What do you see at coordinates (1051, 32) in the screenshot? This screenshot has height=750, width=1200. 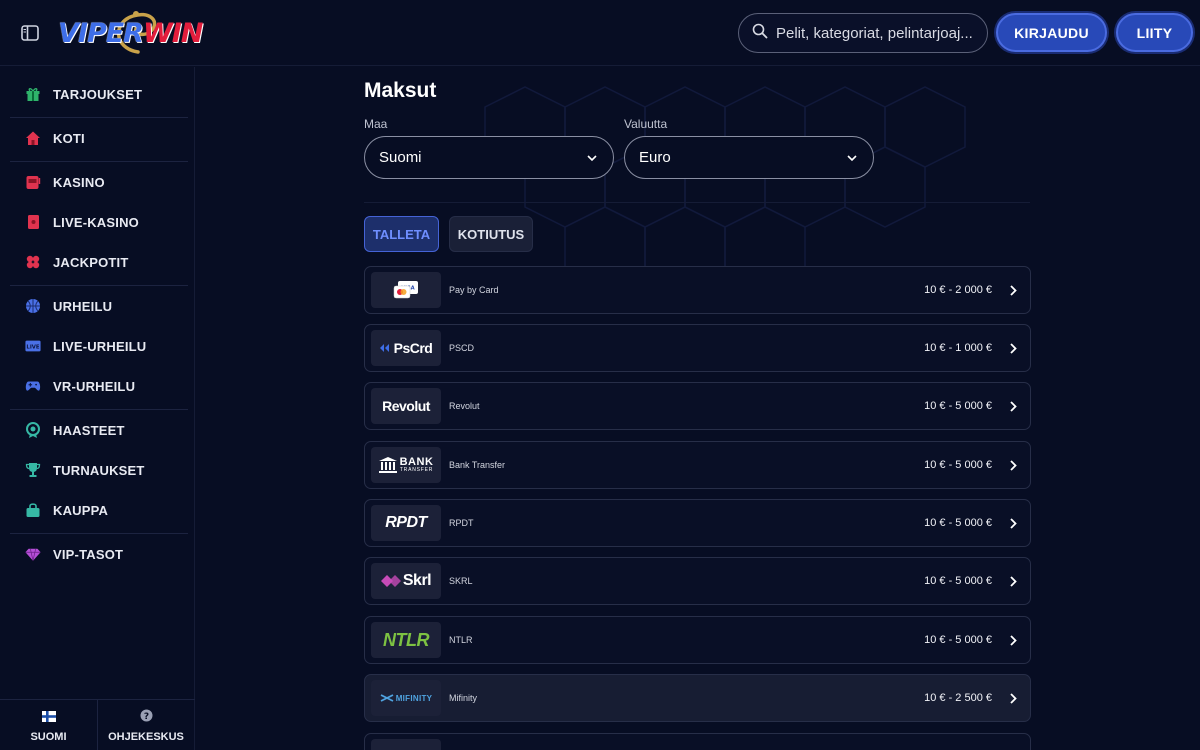 I see `login-button: KIRJAUDU` at bounding box center [1051, 32].